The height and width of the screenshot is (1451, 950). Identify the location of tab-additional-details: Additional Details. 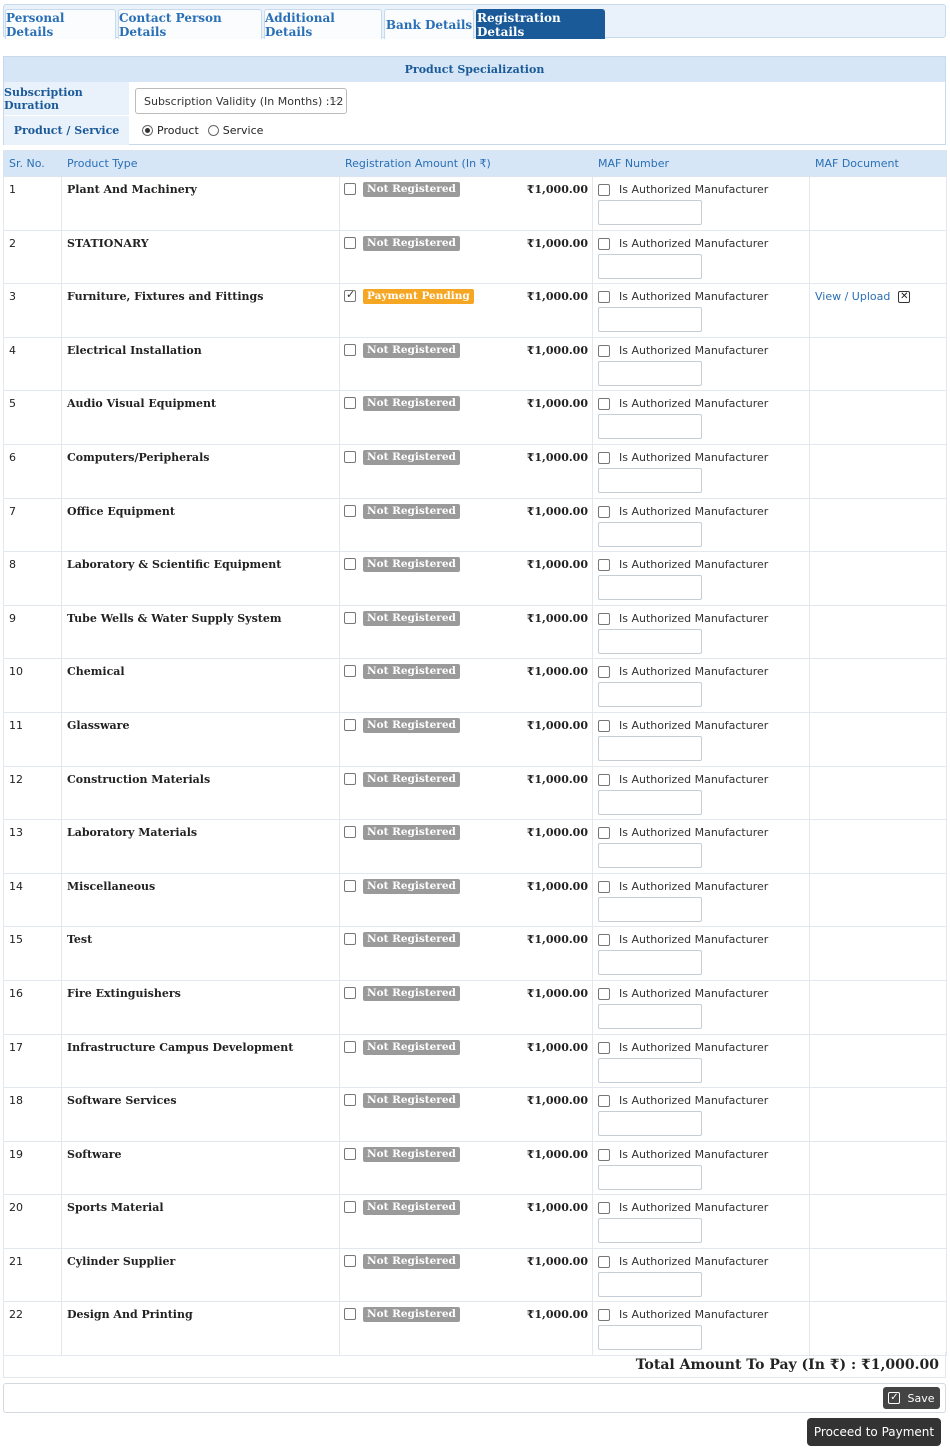
(323, 24).